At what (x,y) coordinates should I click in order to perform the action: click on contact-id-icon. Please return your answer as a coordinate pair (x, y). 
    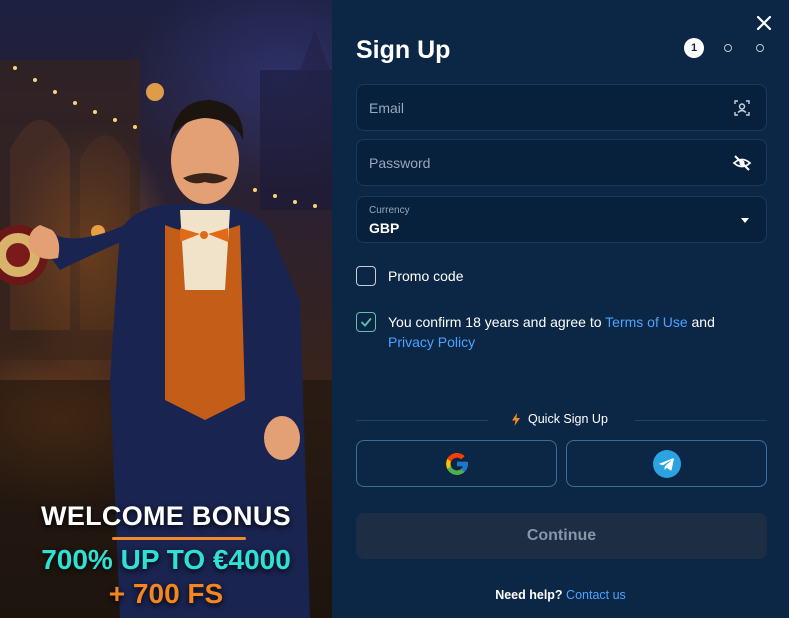
    Looking at the image, I should click on (742, 108).